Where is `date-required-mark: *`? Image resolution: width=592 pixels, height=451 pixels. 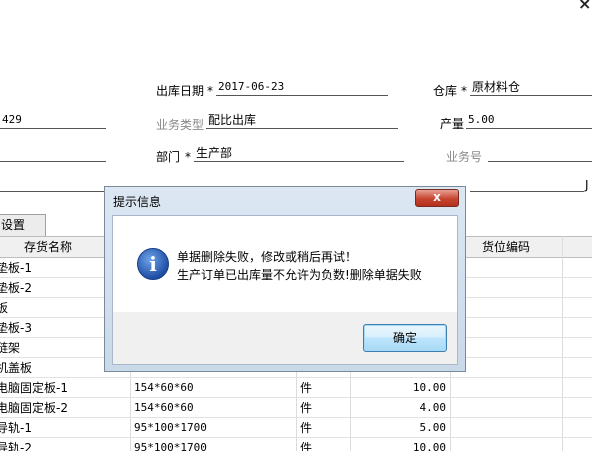 date-required-mark: * is located at coordinates (210, 91).